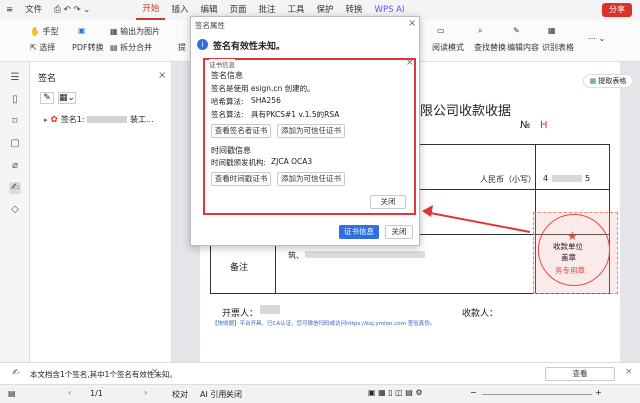 This screenshot has height=403, width=640. I want to click on menu-icon: ≡, so click(9, 10).